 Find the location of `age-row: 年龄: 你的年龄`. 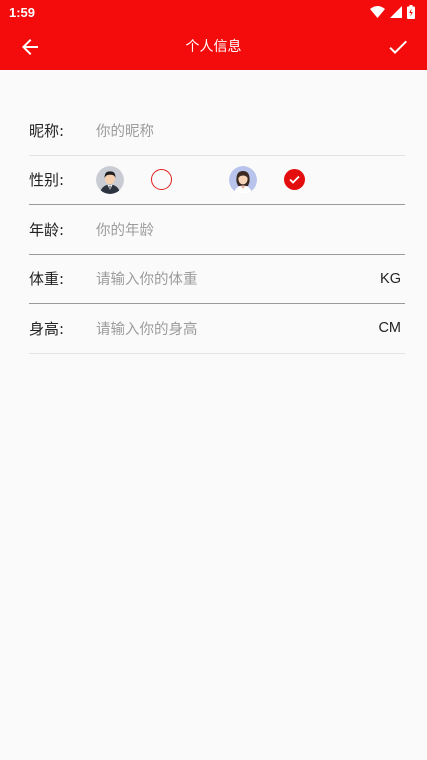

age-row: 年龄: 你的年龄 is located at coordinates (217, 230).